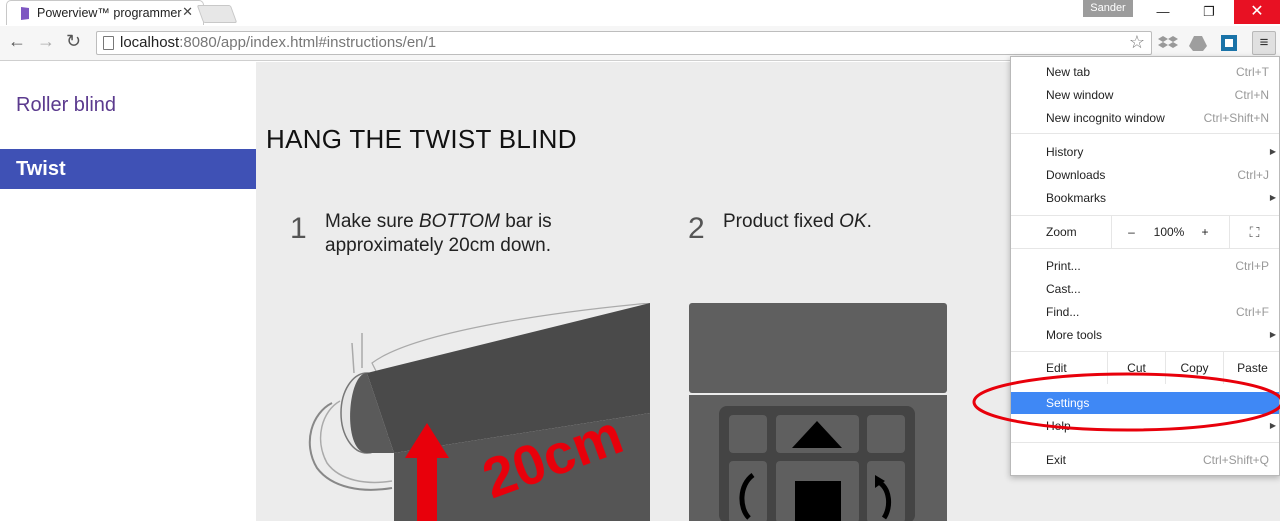  What do you see at coordinates (421, 139) in the screenshot?
I see `page-title: HANG THE TWIST BLIND` at bounding box center [421, 139].